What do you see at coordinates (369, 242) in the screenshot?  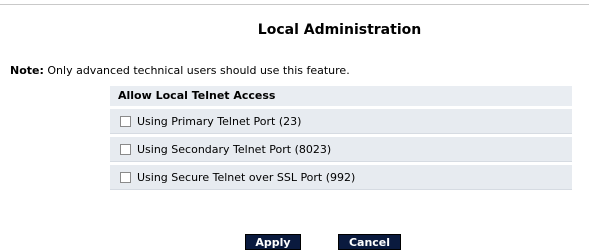 I see `cancel-button: Cancel` at bounding box center [369, 242].